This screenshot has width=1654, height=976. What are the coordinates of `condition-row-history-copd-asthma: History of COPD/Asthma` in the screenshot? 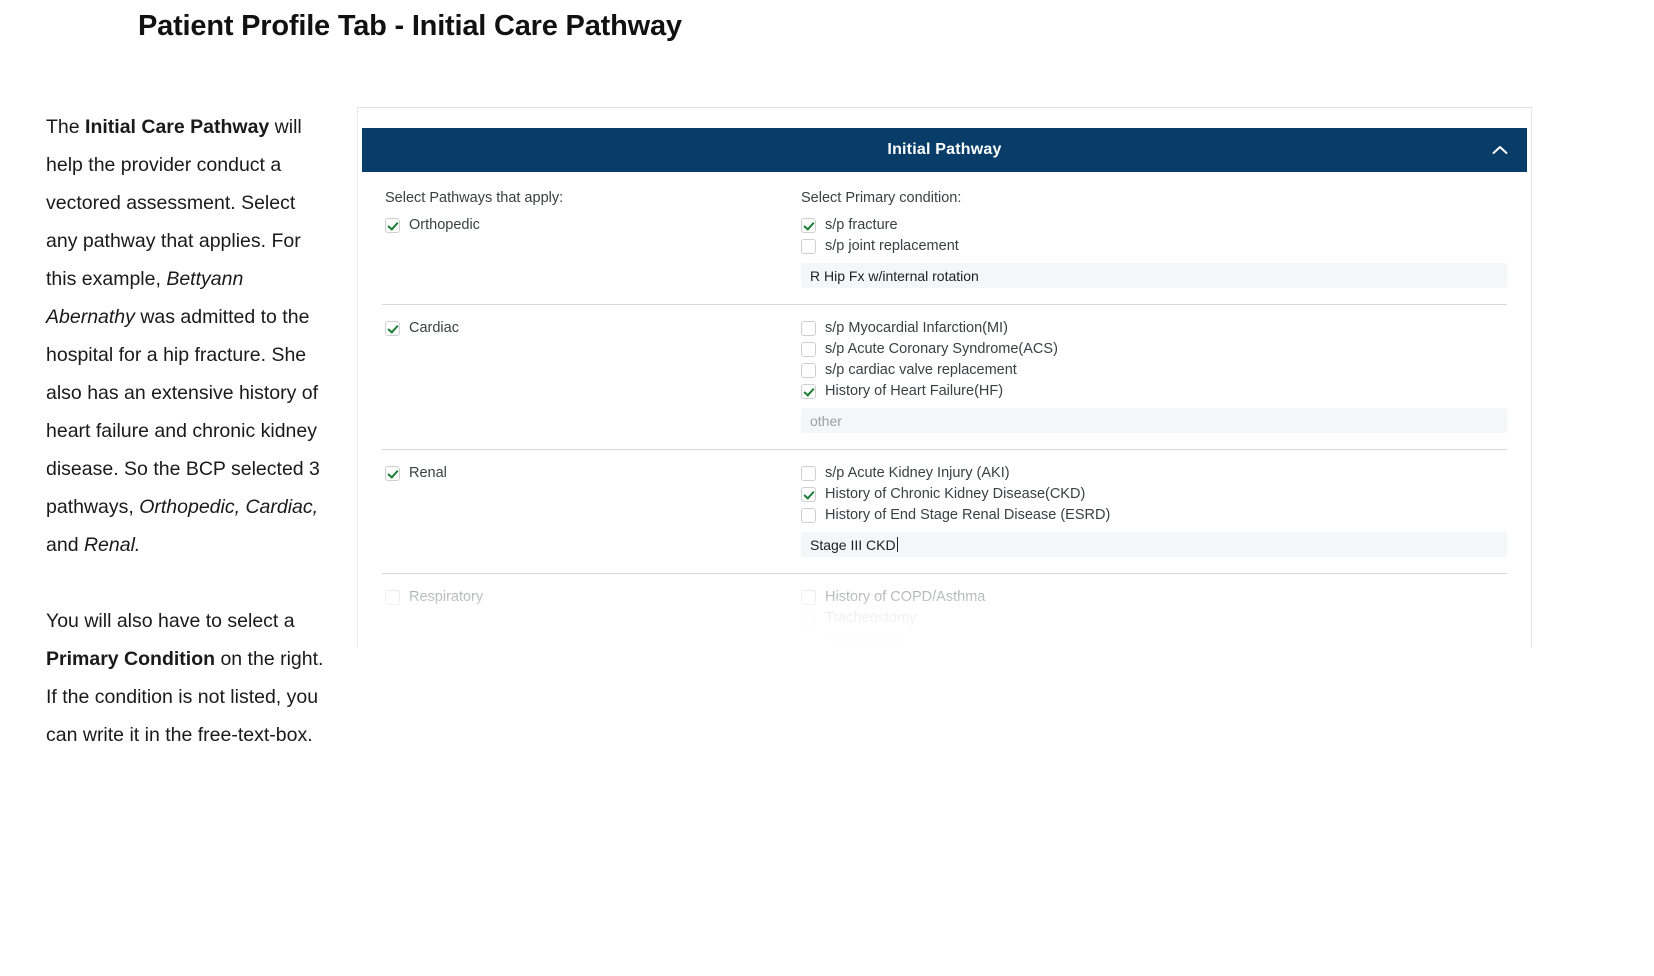 It's located at (1154, 597).